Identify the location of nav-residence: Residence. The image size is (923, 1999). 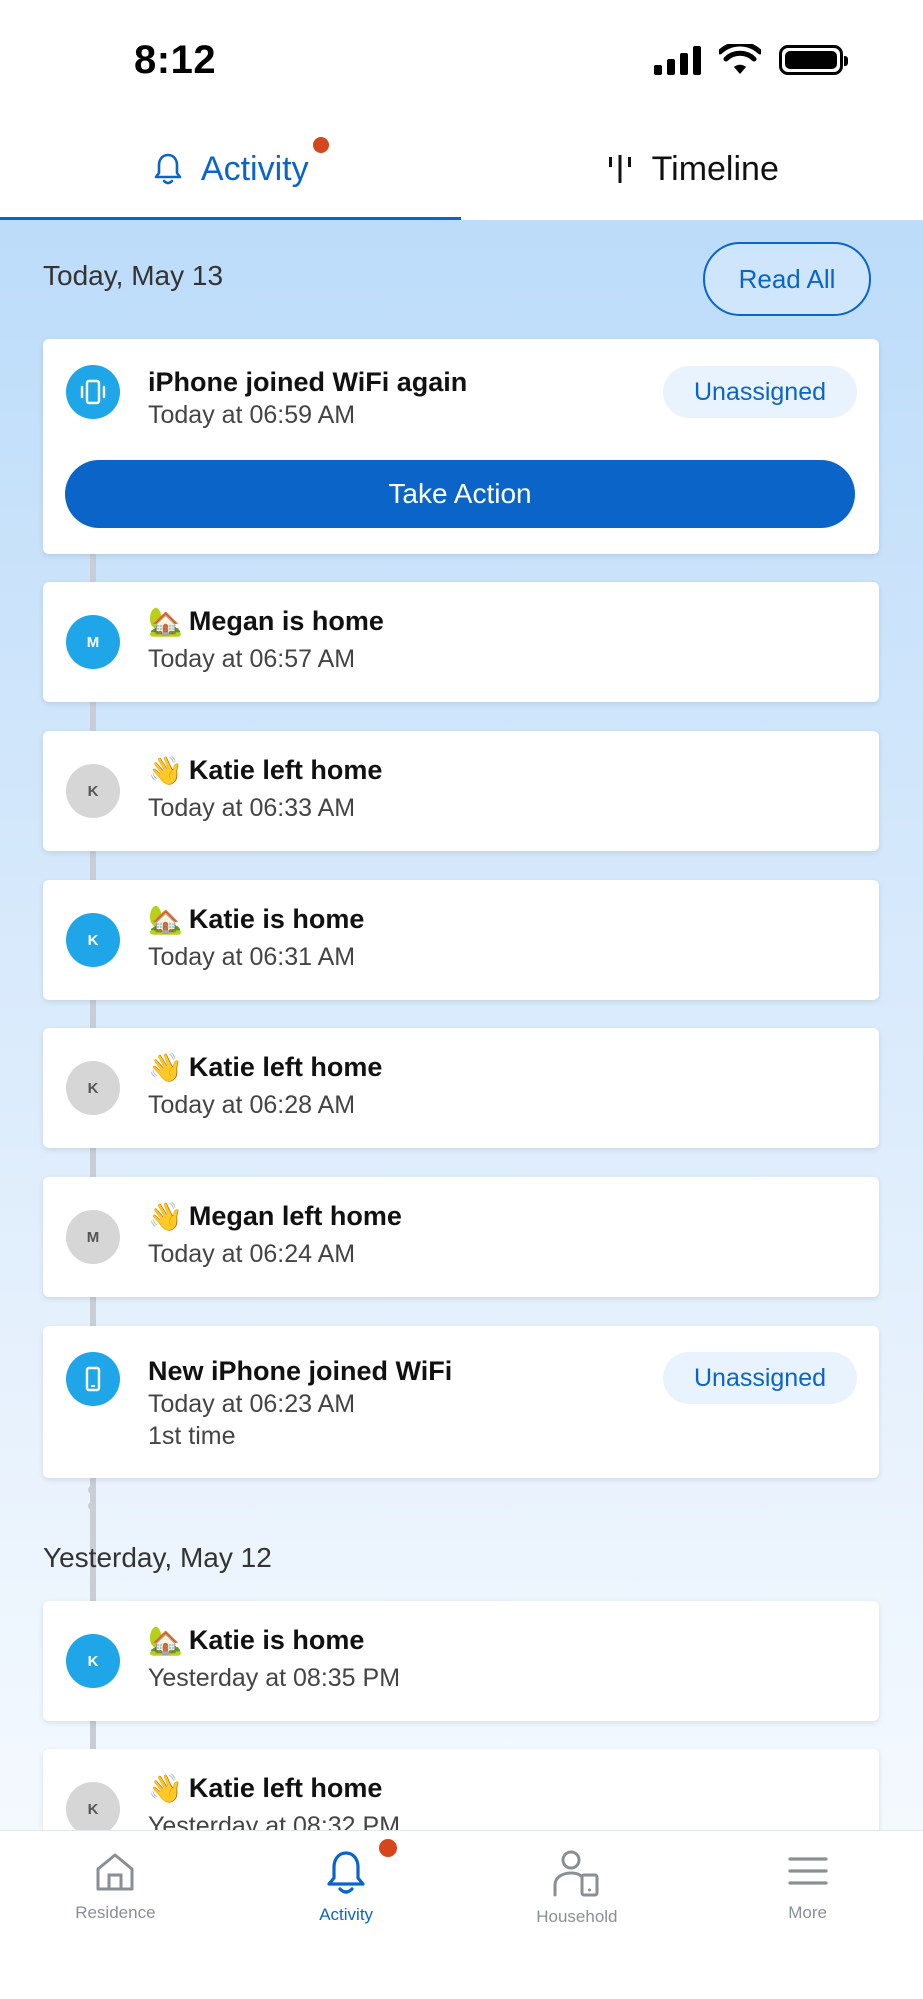
(115, 1915).